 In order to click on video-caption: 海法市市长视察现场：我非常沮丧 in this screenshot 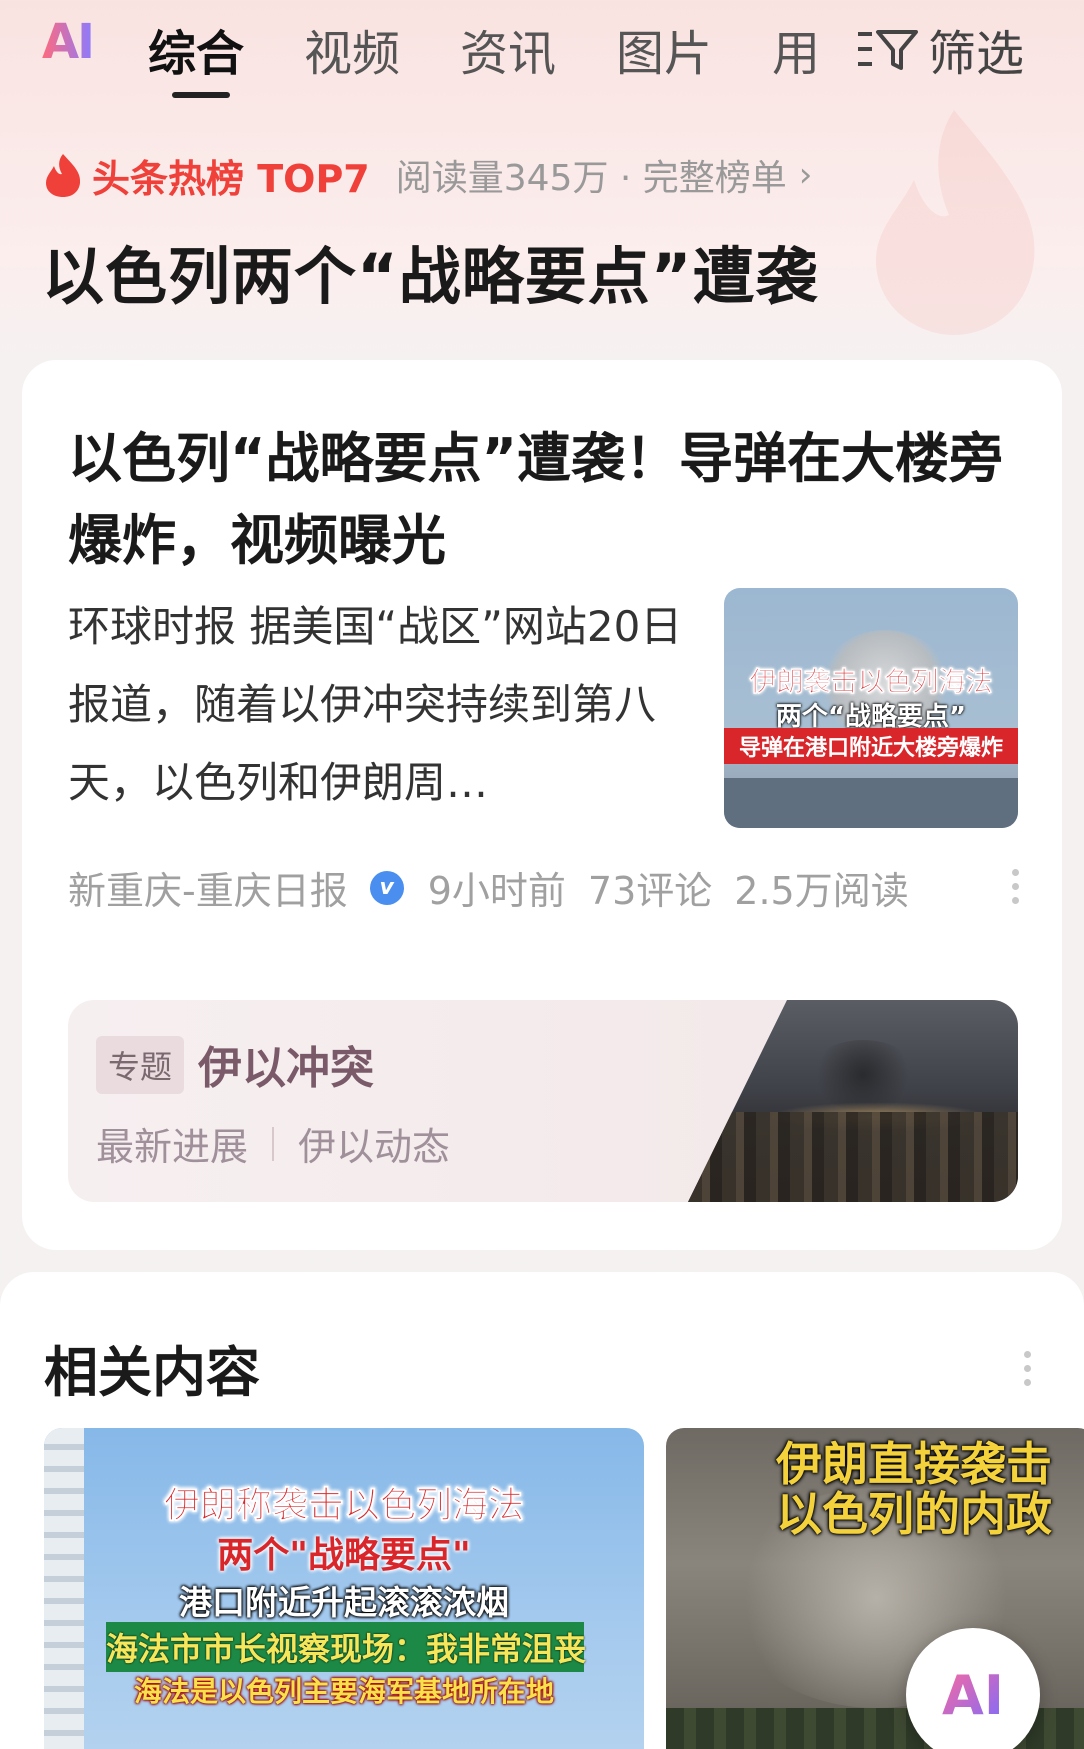, I will do `click(346, 1647)`.